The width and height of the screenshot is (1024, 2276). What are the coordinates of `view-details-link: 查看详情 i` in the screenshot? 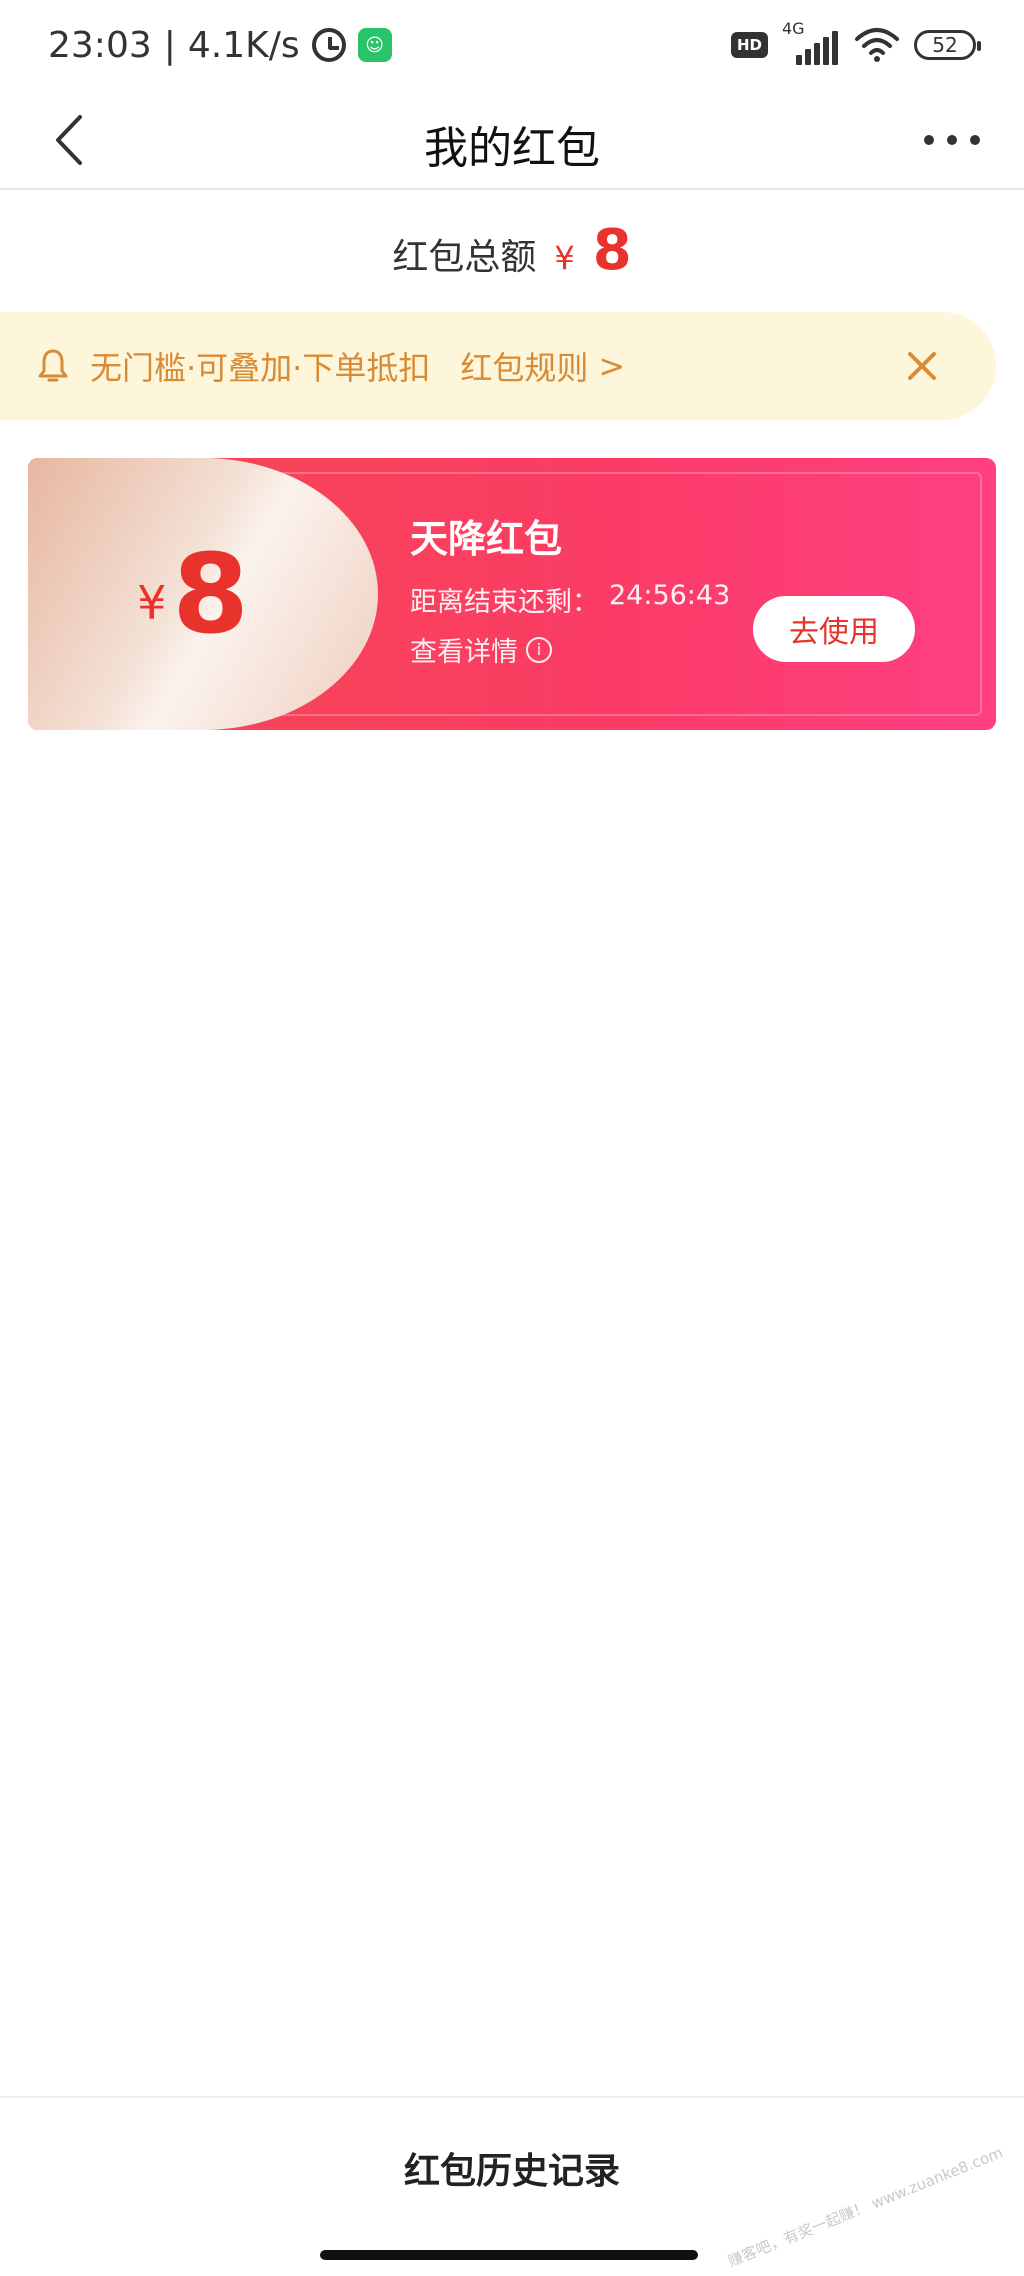 It's located at (481, 649).